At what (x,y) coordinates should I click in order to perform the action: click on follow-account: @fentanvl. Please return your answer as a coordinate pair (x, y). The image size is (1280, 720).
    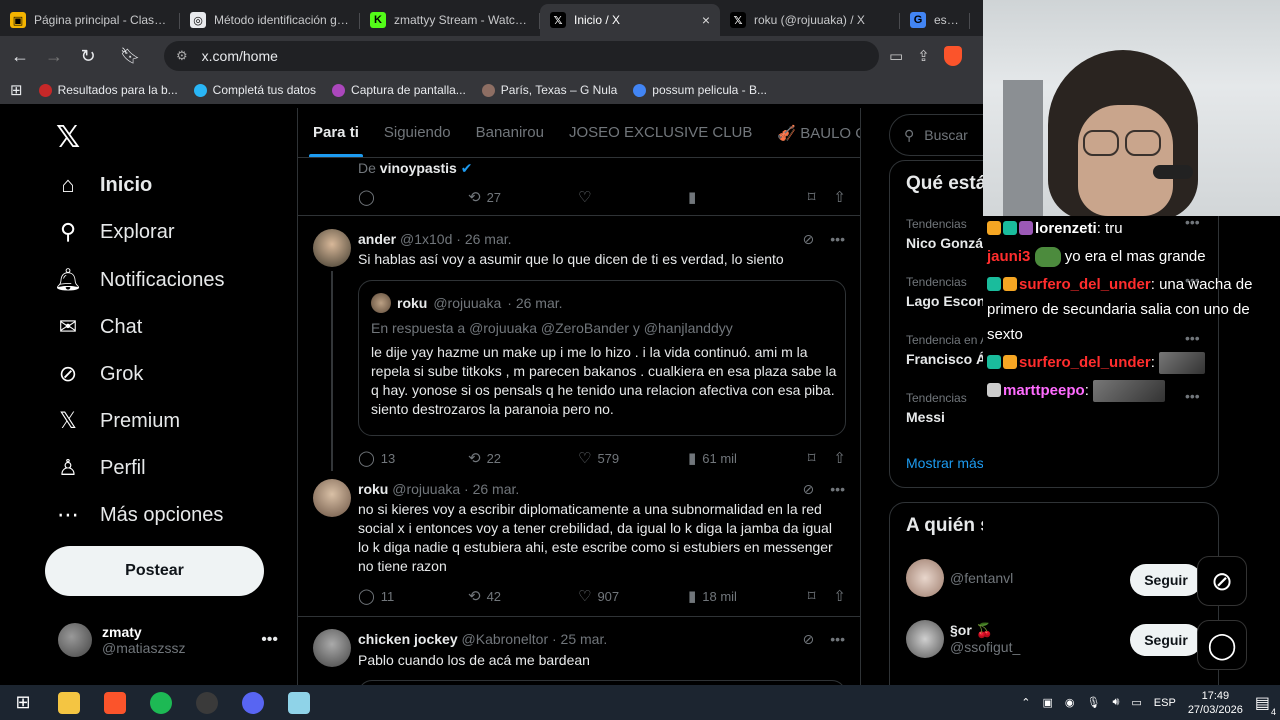
    Looking at the image, I should click on (981, 578).